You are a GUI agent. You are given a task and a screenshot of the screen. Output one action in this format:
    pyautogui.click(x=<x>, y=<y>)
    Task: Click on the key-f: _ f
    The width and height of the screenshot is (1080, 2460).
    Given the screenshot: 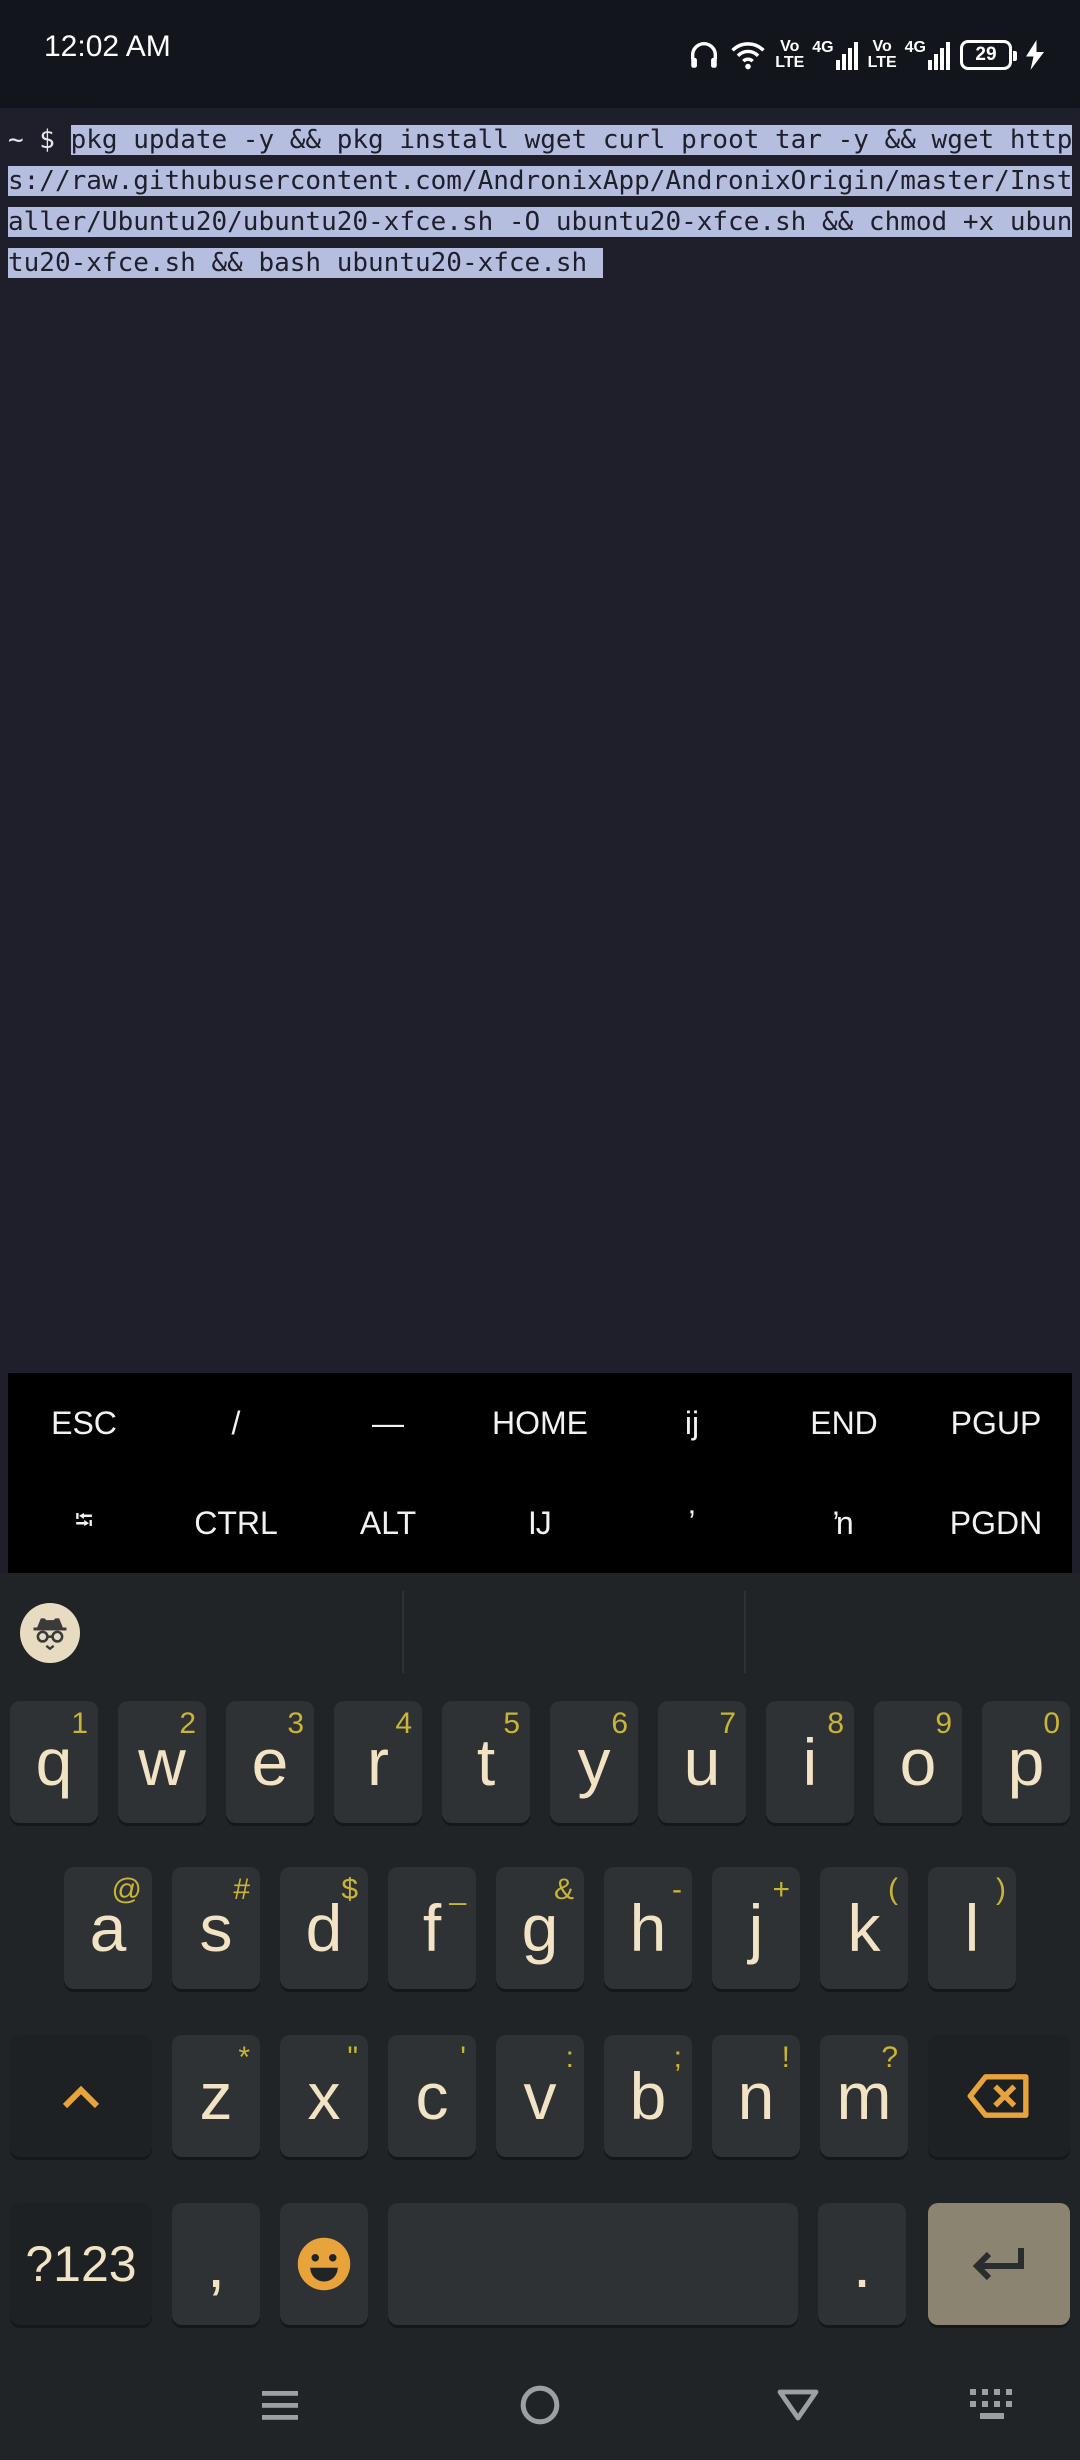 What is the action you would take?
    pyautogui.click(x=432, y=1928)
    